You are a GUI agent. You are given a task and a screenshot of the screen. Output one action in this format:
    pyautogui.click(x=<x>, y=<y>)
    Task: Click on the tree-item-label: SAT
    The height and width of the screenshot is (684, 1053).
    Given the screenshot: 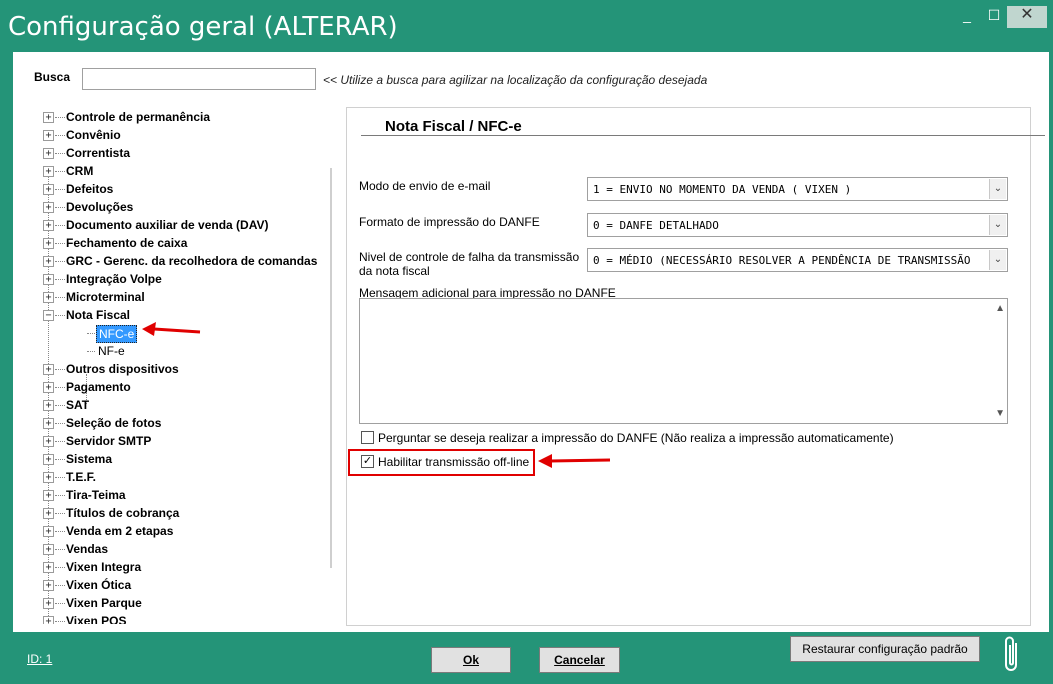 What is the action you would take?
    pyautogui.click(x=78, y=405)
    